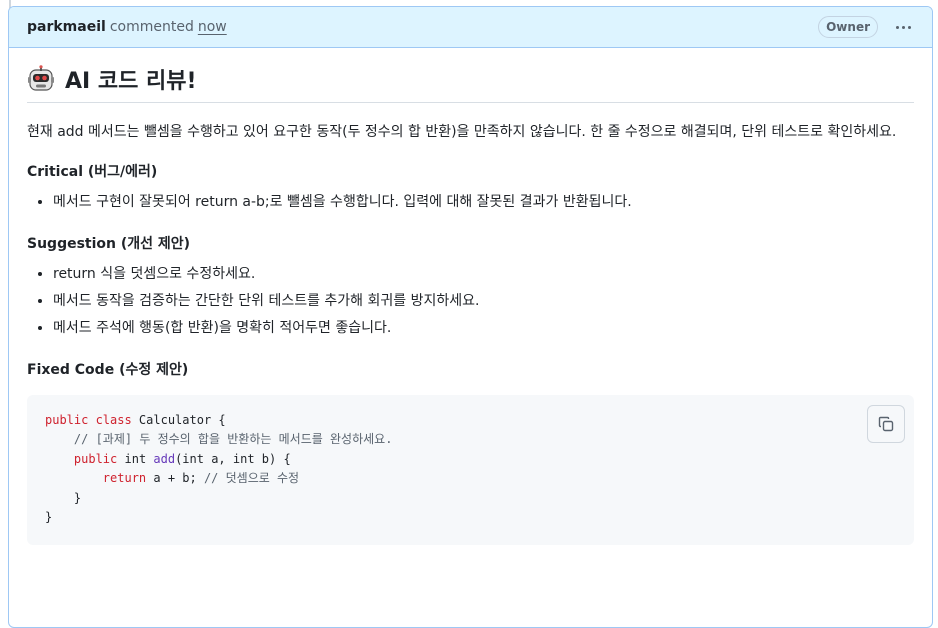 The image size is (938, 628). I want to click on code-line: public class Calculator {, so click(135, 420).